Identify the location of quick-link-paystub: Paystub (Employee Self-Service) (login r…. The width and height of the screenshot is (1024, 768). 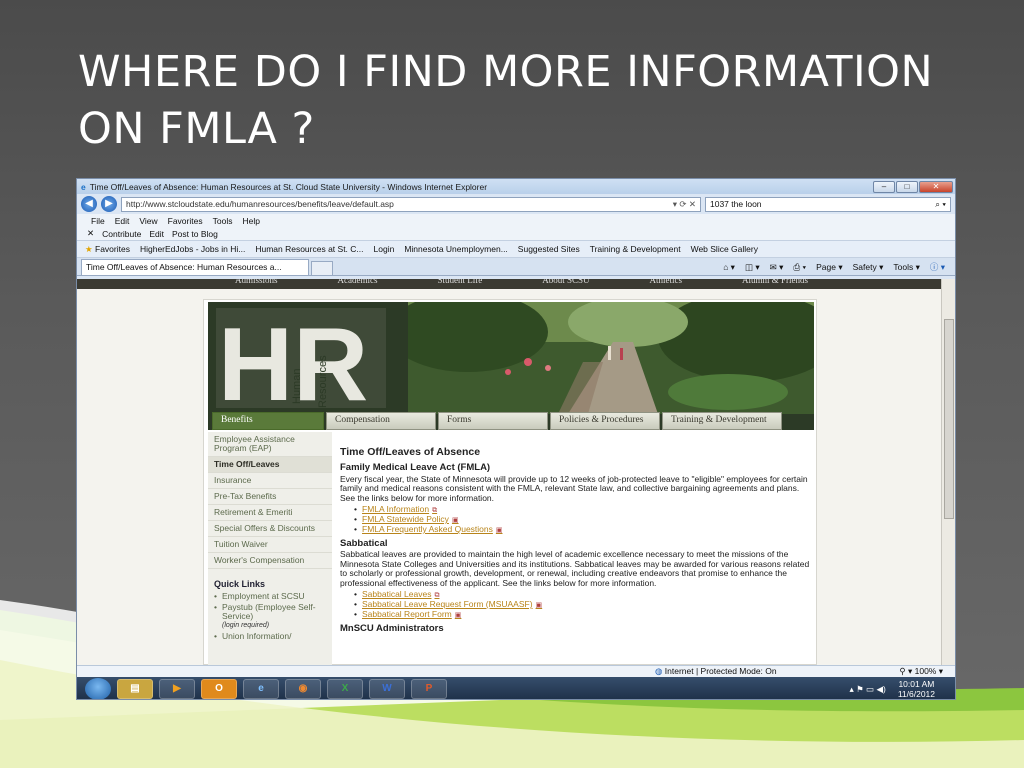
(270, 616).